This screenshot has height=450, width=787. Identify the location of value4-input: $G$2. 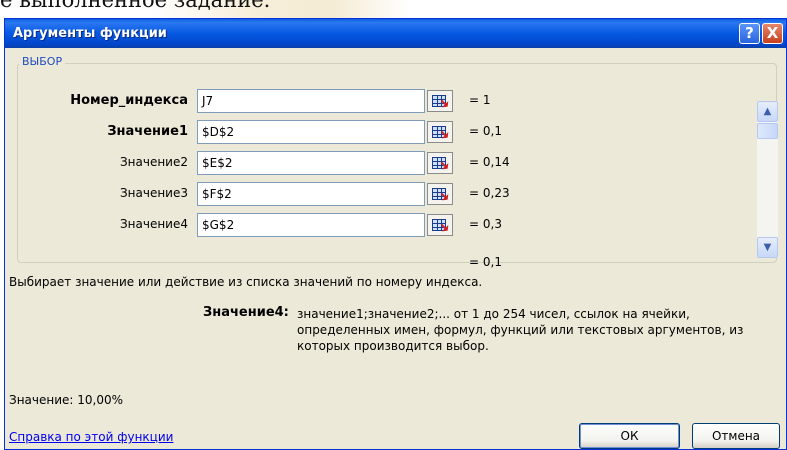
(311, 225).